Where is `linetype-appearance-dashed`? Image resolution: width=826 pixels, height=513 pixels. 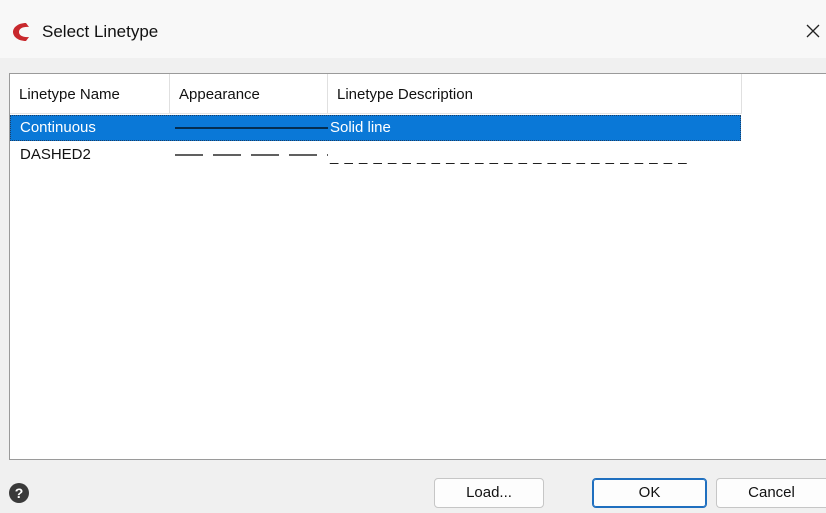
linetype-appearance-dashed is located at coordinates (251, 155).